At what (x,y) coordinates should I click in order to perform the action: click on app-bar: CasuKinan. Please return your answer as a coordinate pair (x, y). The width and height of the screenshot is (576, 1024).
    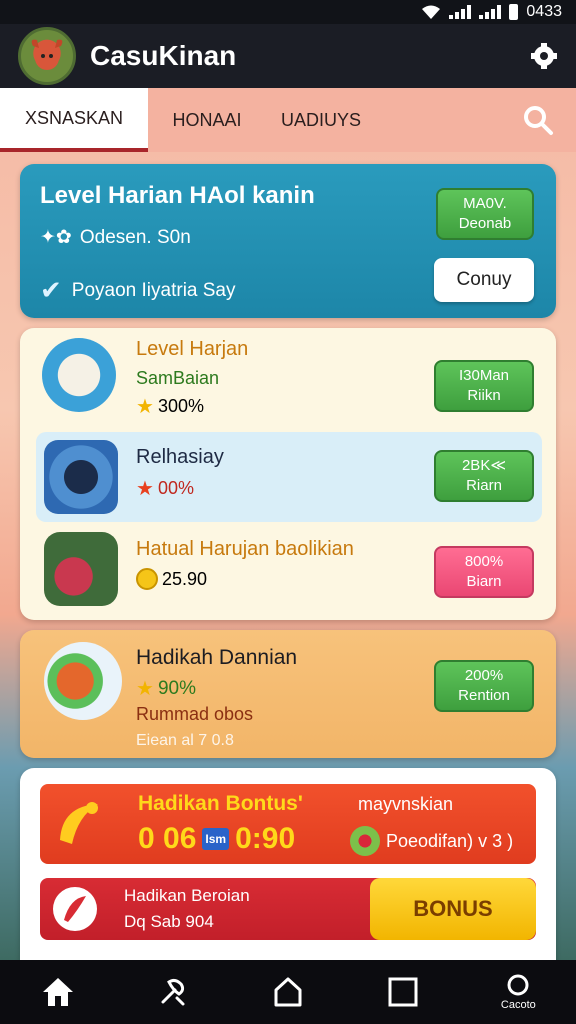
    Looking at the image, I should click on (288, 56).